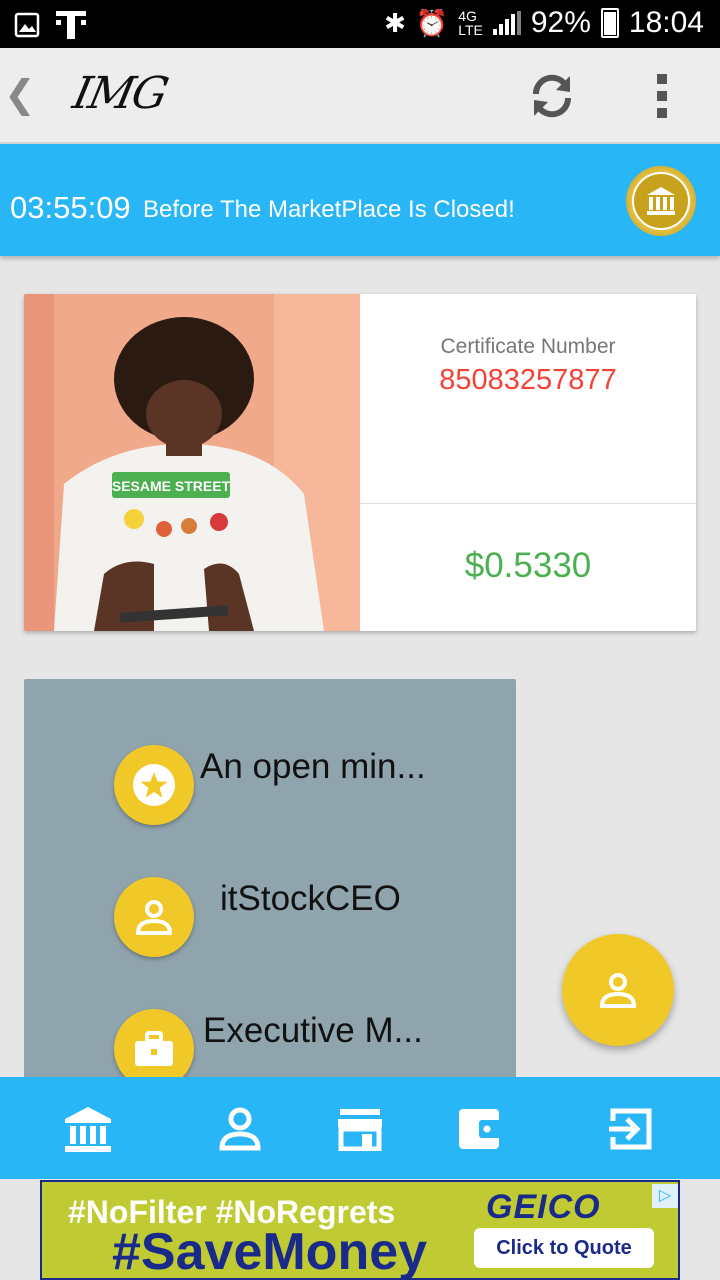 The width and height of the screenshot is (720, 1280). What do you see at coordinates (528, 346) in the screenshot?
I see `certificate-label: Certificate Number` at bounding box center [528, 346].